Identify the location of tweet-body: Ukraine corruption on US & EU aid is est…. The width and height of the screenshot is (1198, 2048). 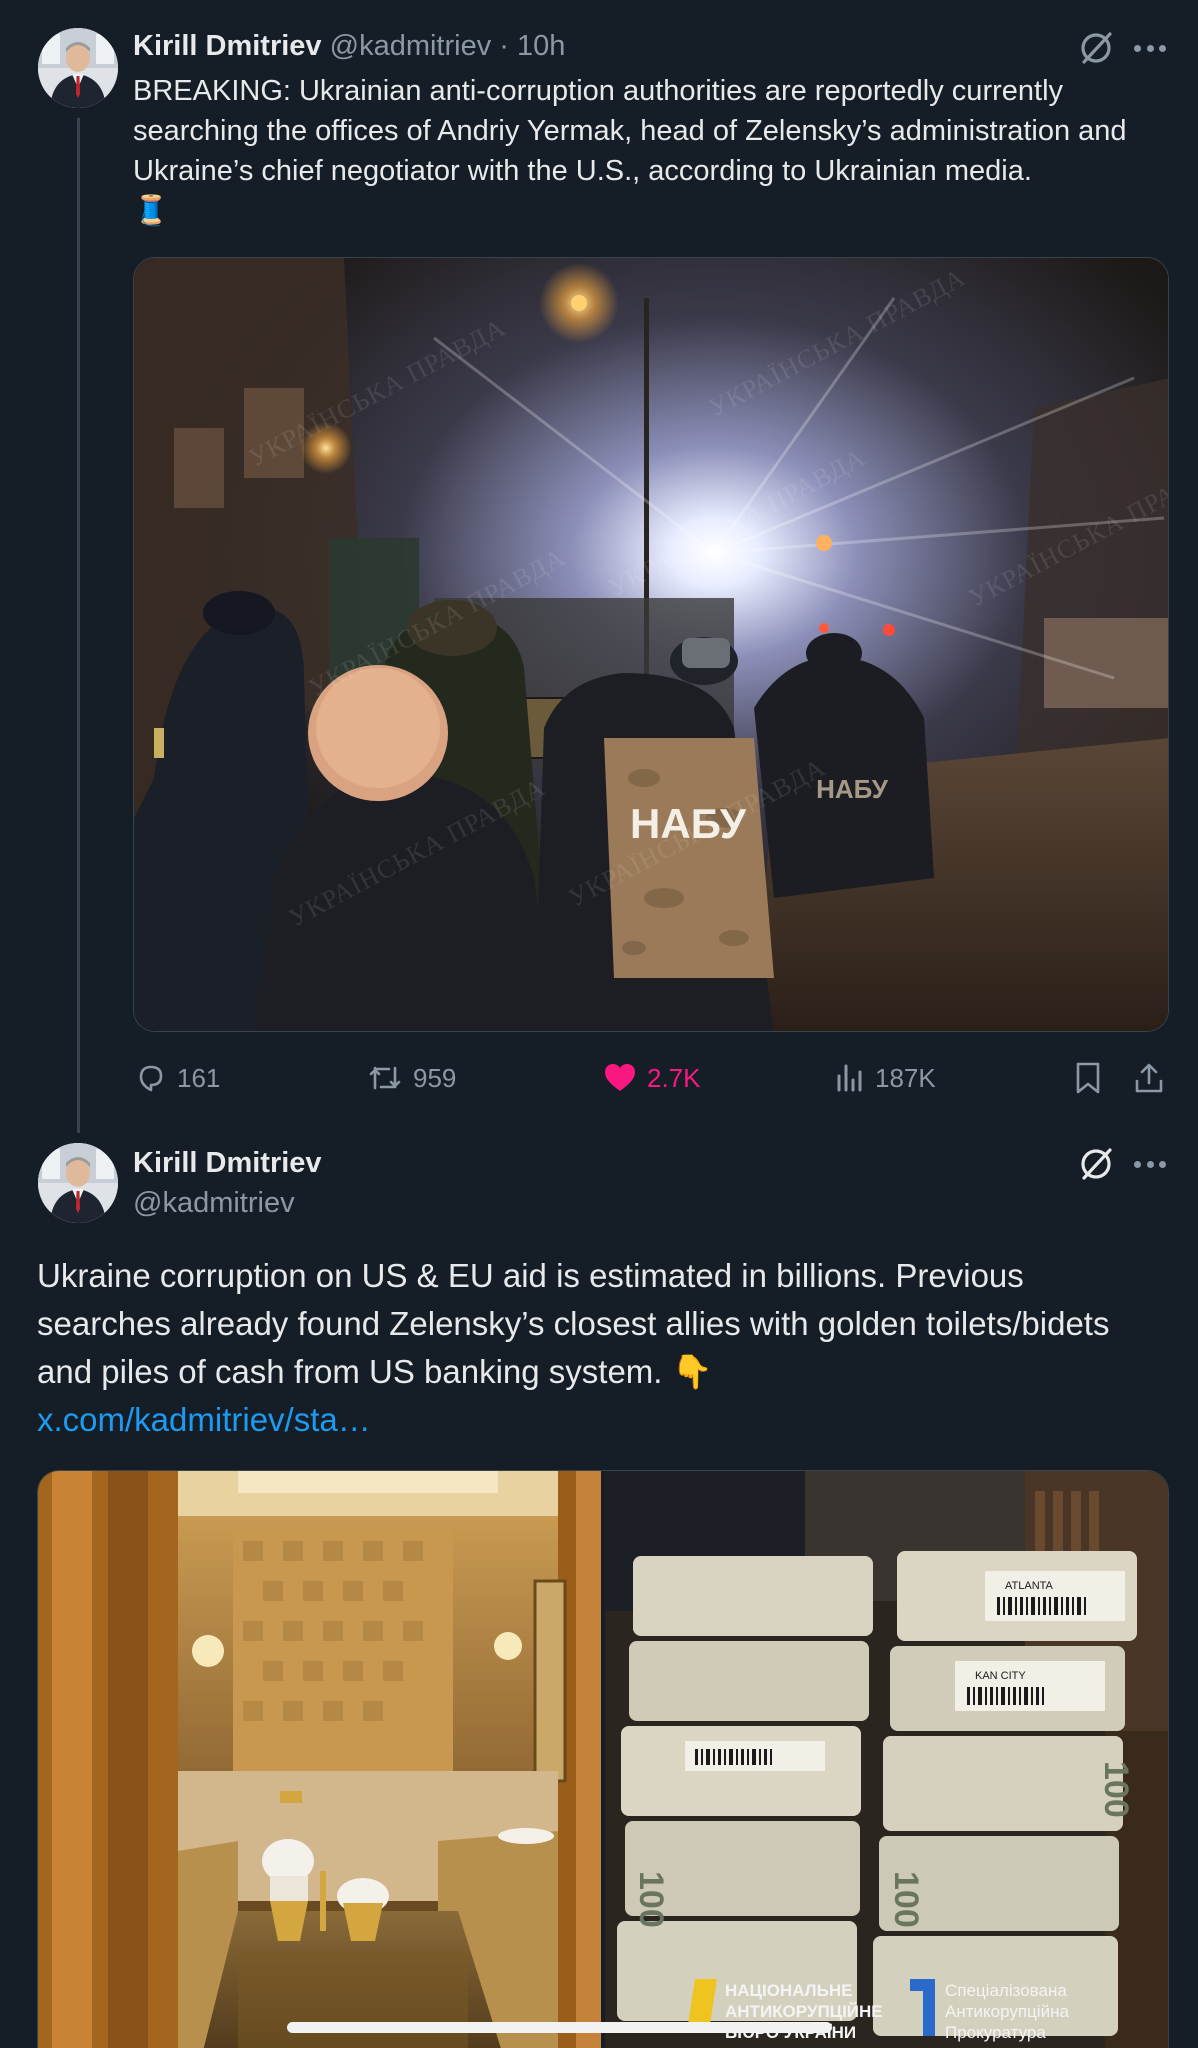
(573, 1323).